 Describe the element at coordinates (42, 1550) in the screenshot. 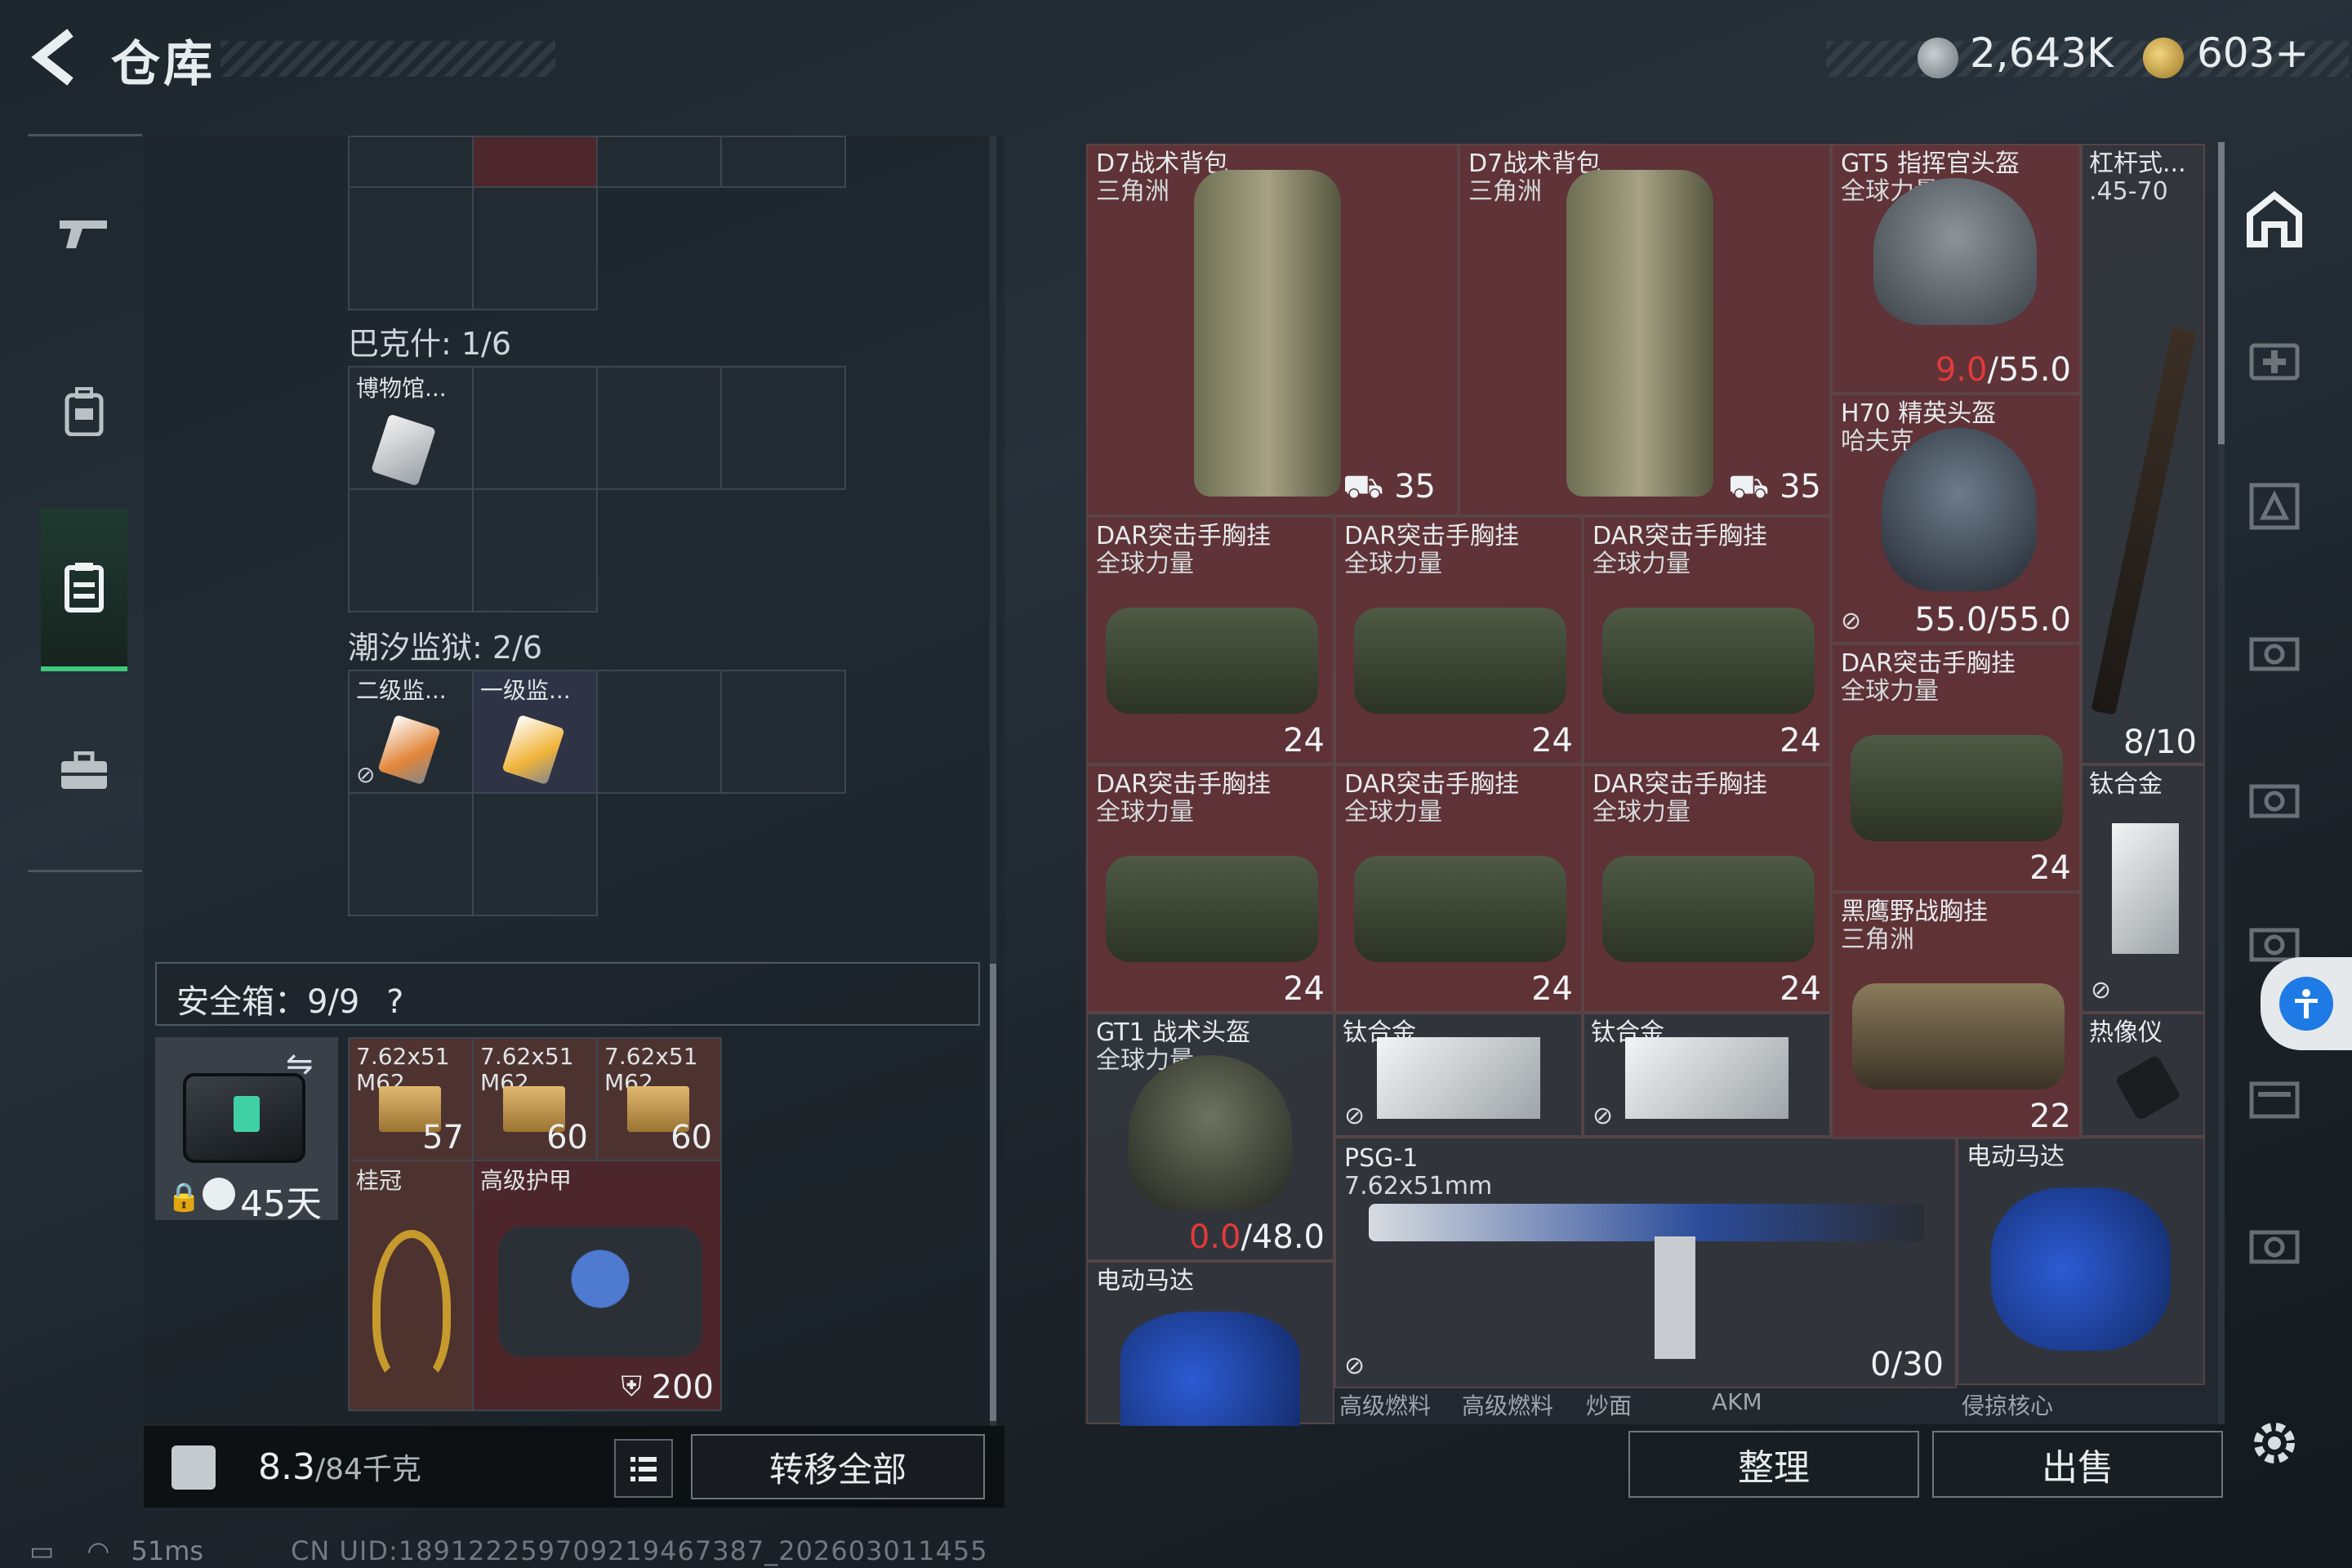

I see `battery-icon: ▭` at that location.